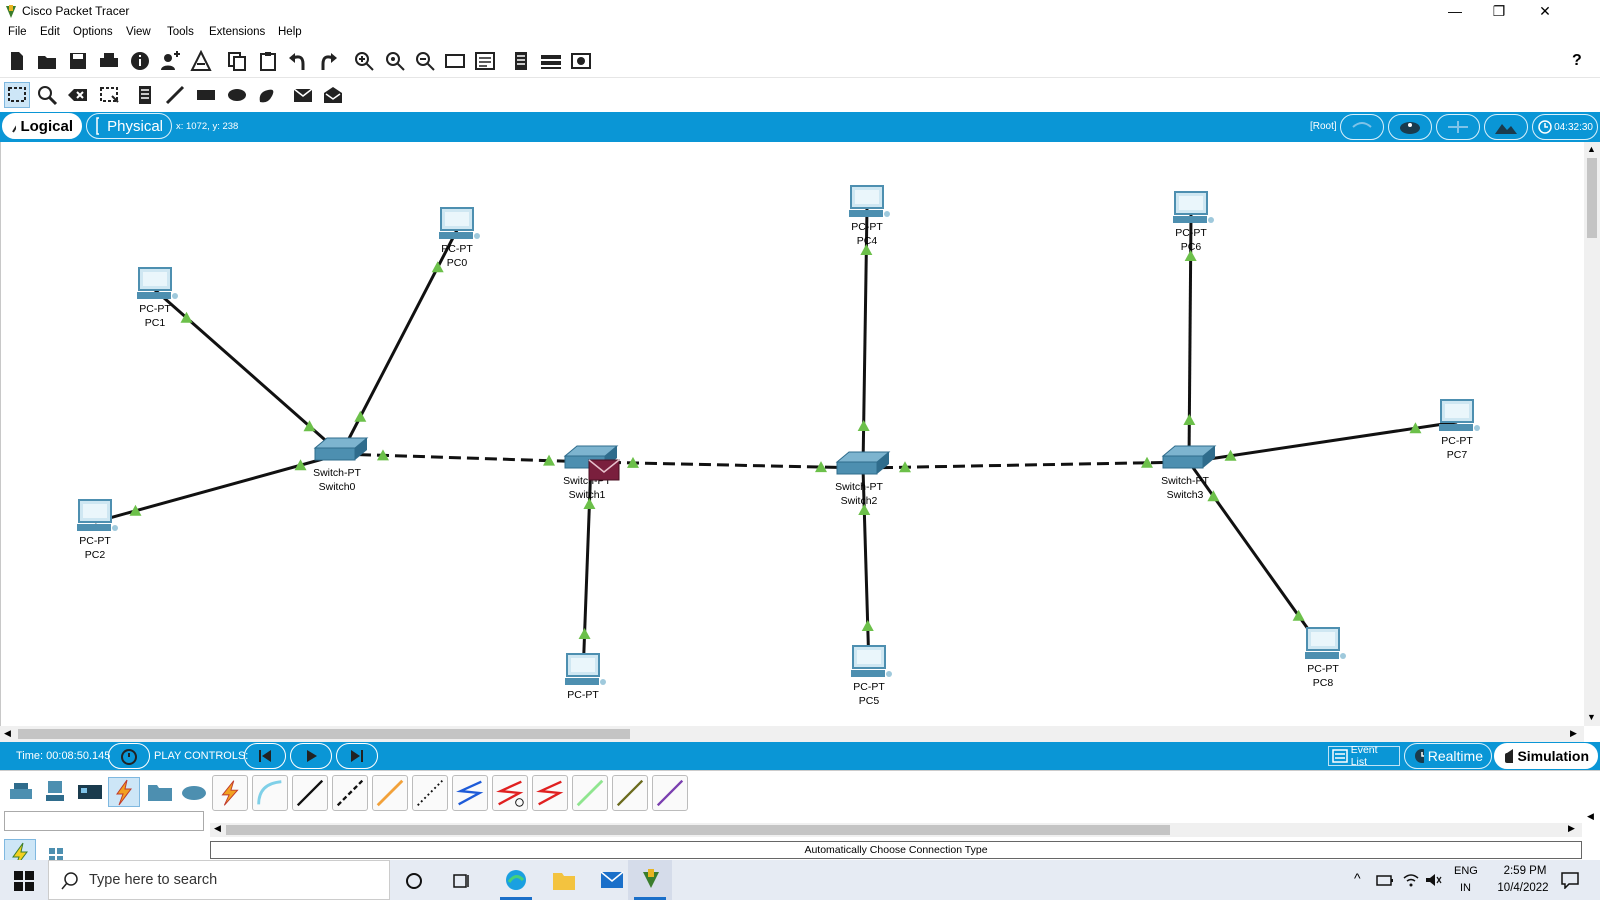 This screenshot has height=900, width=1600. Describe the element at coordinates (180, 32) in the screenshot. I see `menu-tools: Tools` at that location.